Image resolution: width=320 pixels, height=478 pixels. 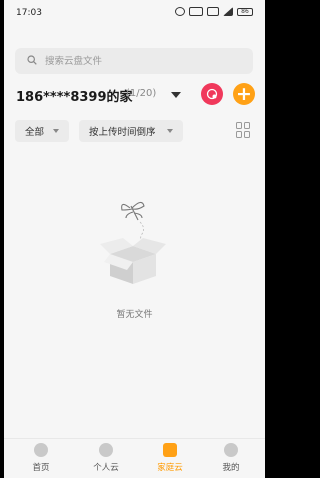 I want to click on nav-personal-cloud: 个人云, so click(x=106, y=458).